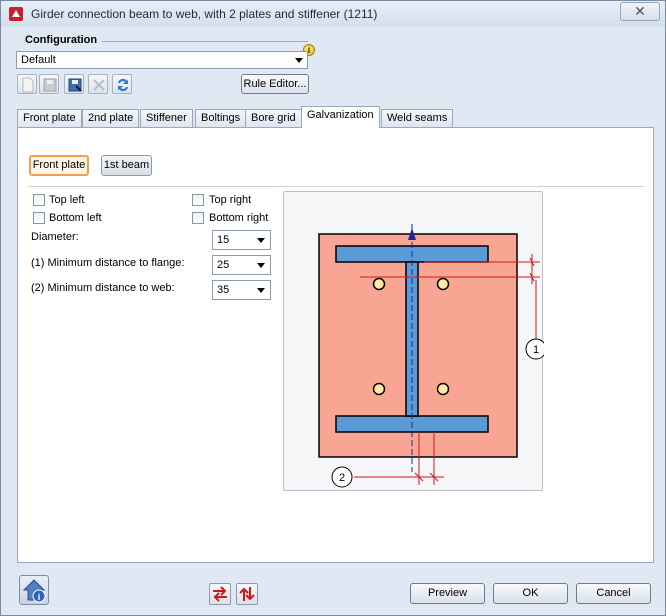 The width and height of the screenshot is (666, 616). Describe the element at coordinates (536, 350) in the screenshot. I see `dimension-1-marker: 1` at that location.